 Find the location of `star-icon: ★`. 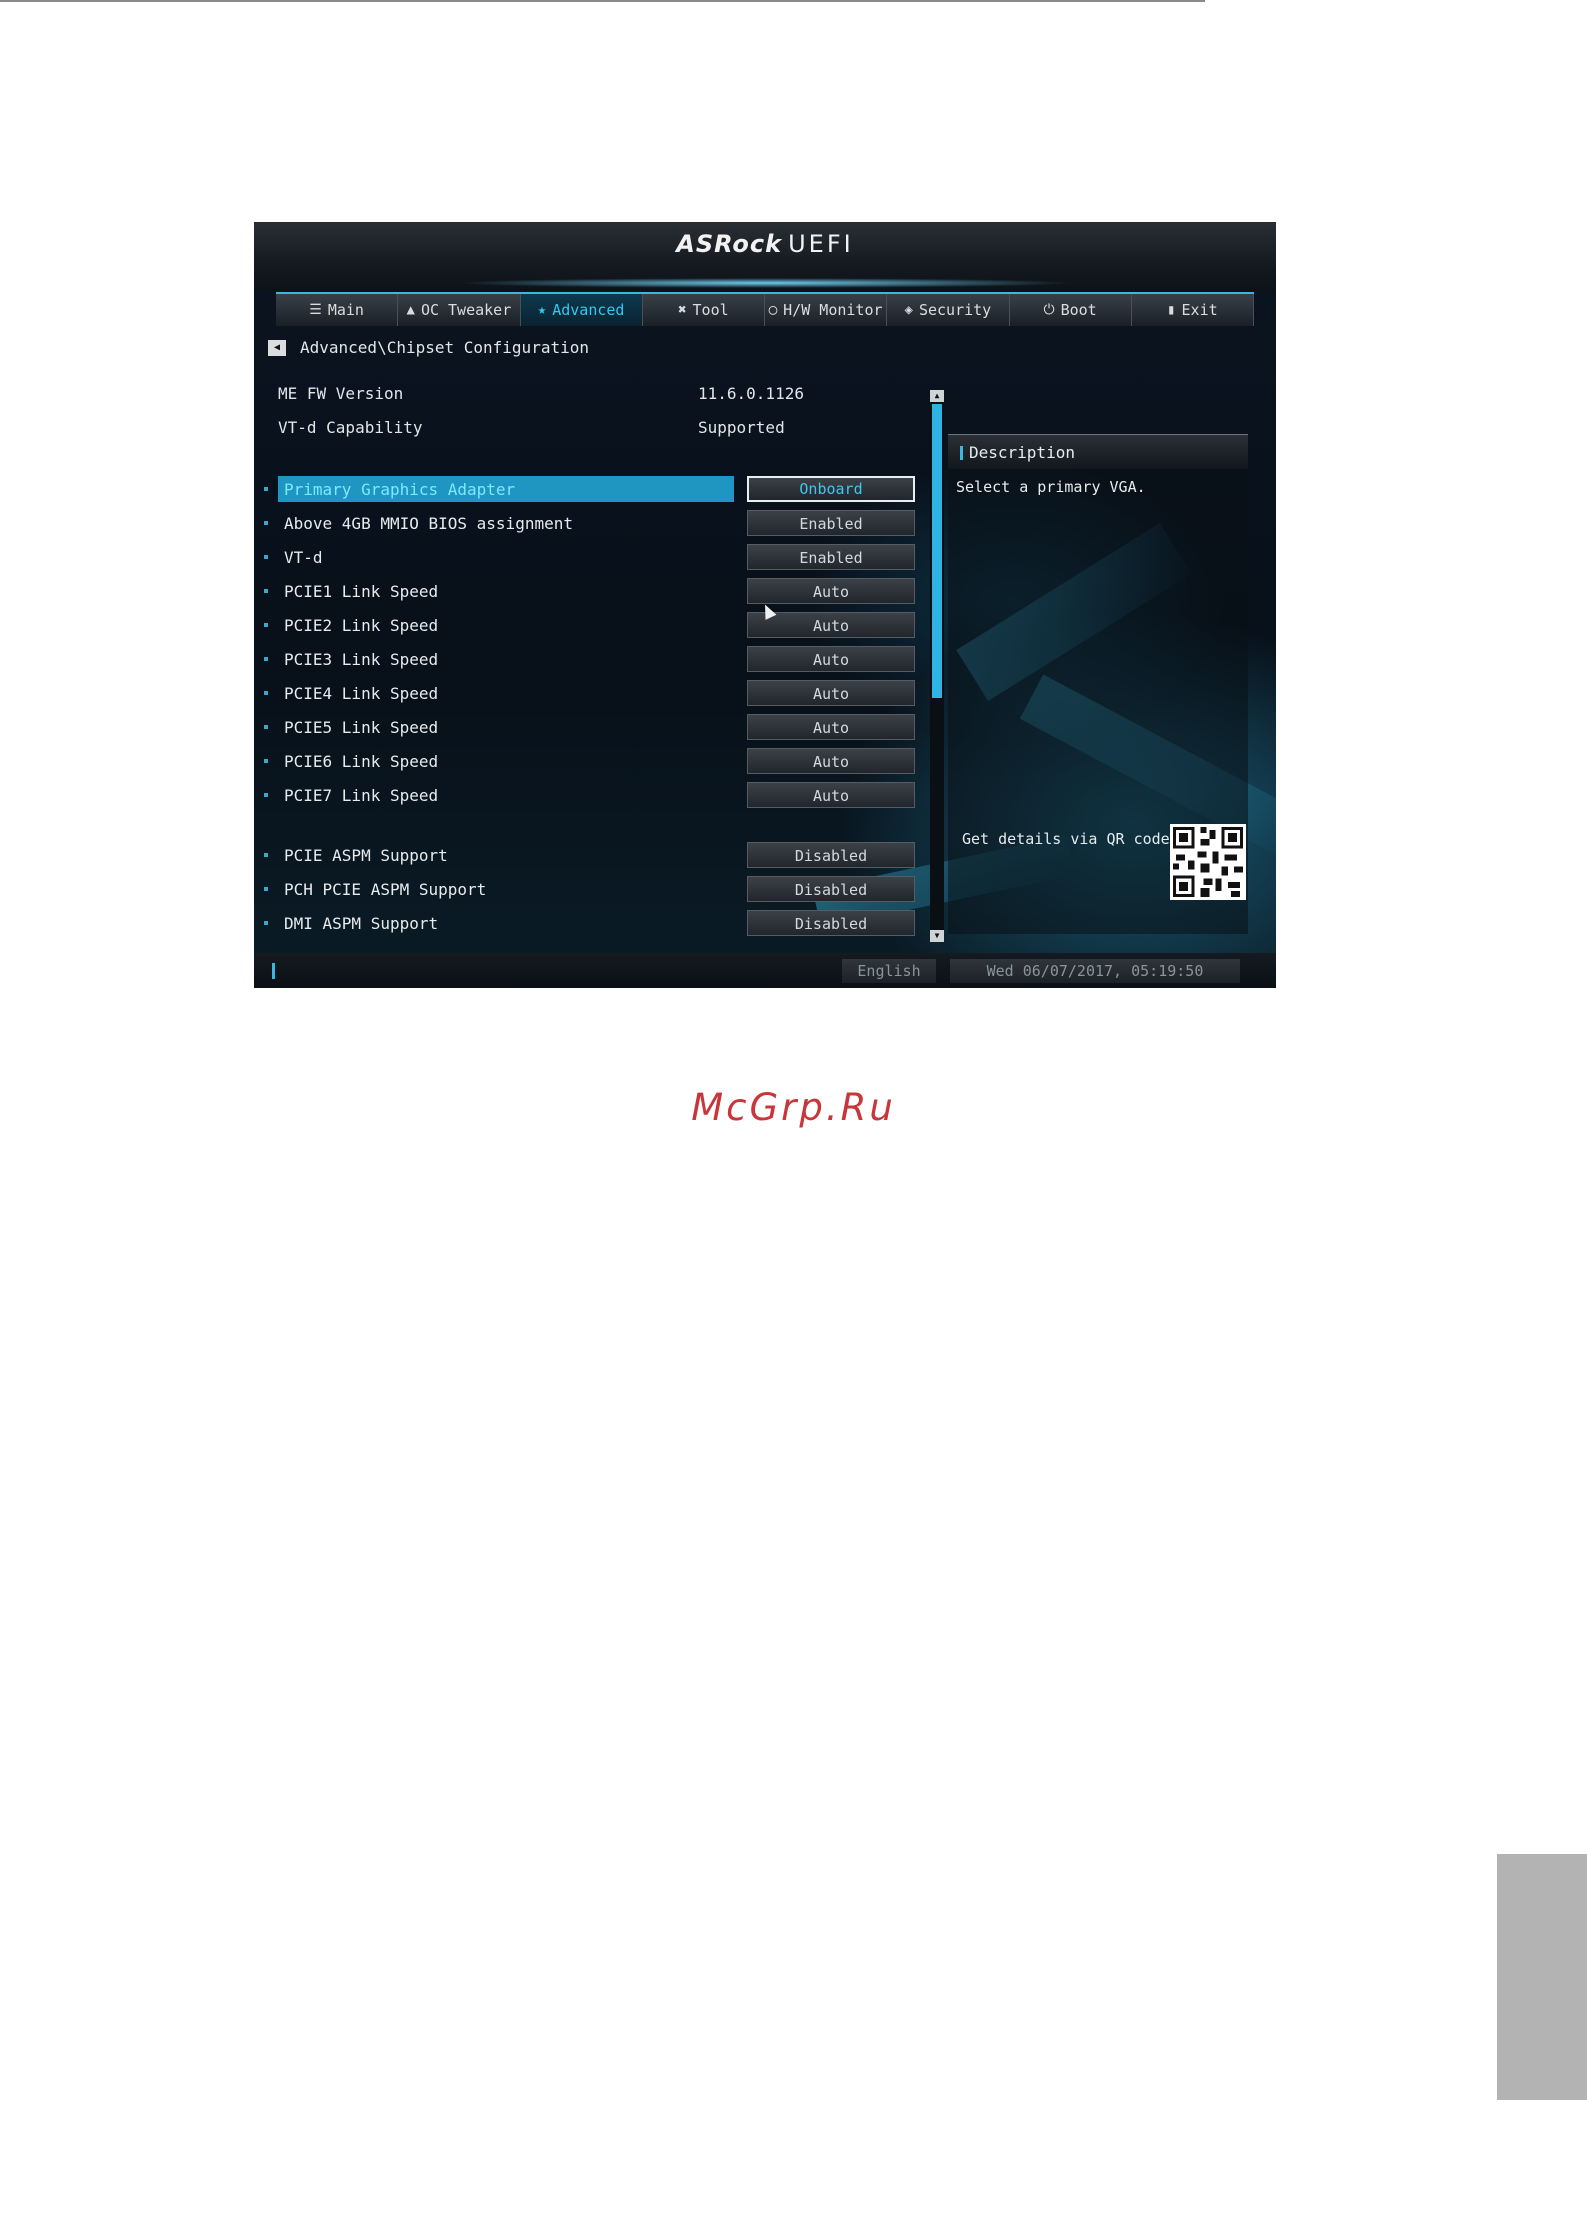

star-icon: ★ is located at coordinates (542, 310).